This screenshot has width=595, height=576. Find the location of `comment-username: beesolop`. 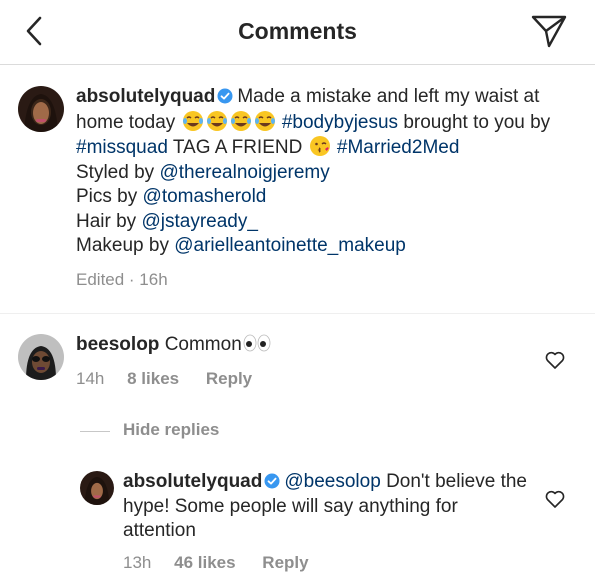

comment-username: beesolop is located at coordinates (117, 344).